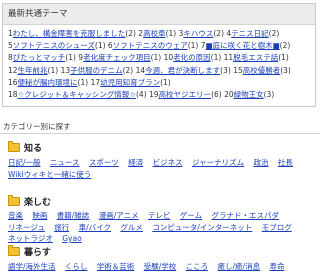 The width and height of the screenshot is (320, 275). I want to click on category-link: ゲーム, so click(191, 215).